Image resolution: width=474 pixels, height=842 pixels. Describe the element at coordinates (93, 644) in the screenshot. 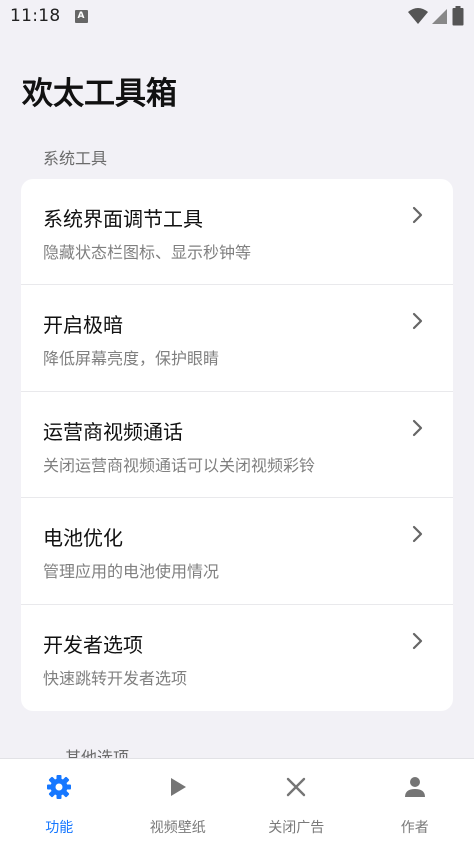

I see `list-item-title: 开发者选项` at that location.